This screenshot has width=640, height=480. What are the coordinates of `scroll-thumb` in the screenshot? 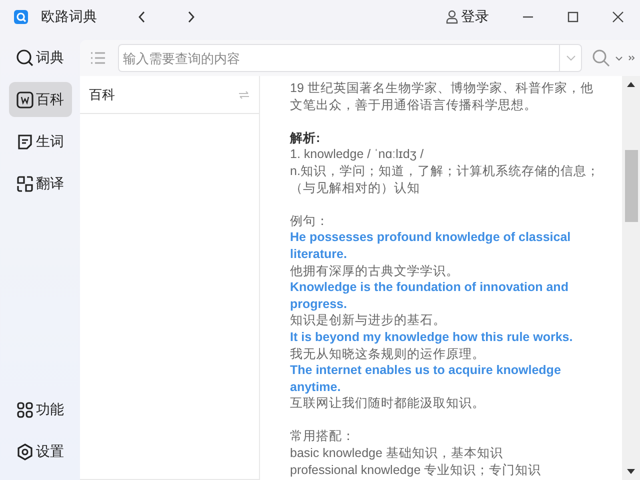 It's located at (631, 186).